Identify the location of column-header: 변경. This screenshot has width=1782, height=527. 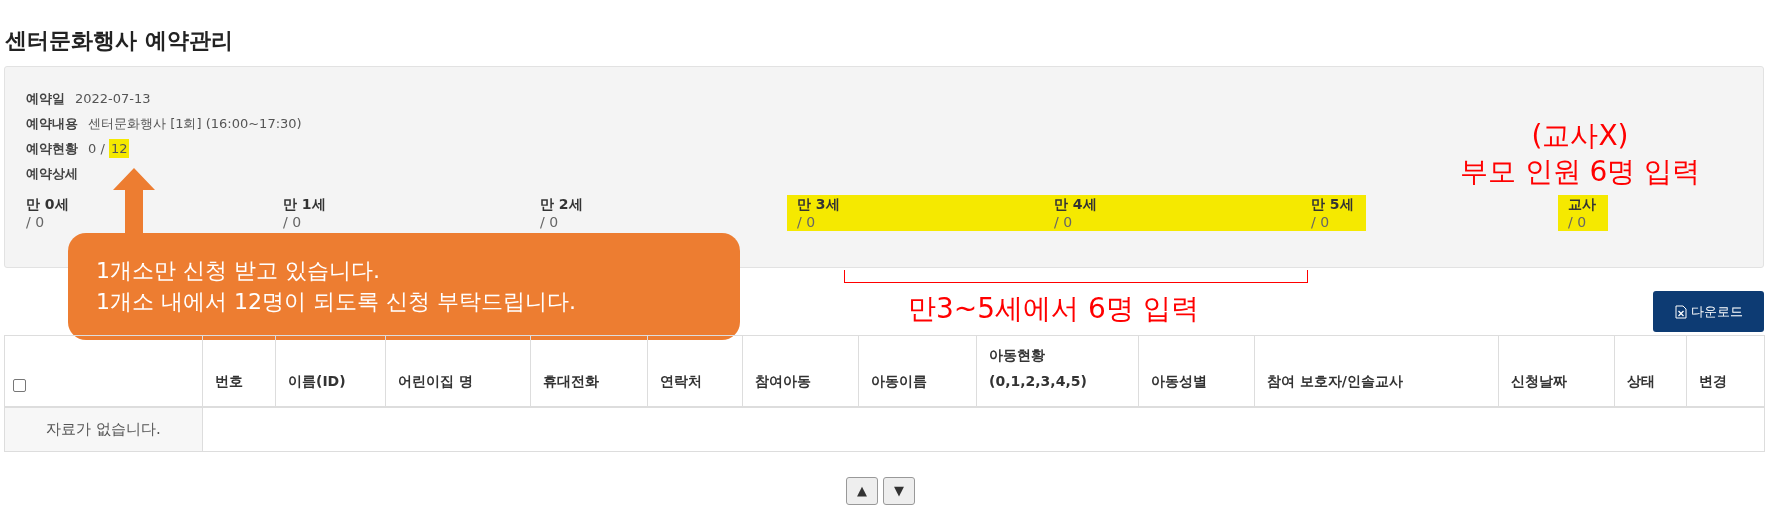
(1713, 380).